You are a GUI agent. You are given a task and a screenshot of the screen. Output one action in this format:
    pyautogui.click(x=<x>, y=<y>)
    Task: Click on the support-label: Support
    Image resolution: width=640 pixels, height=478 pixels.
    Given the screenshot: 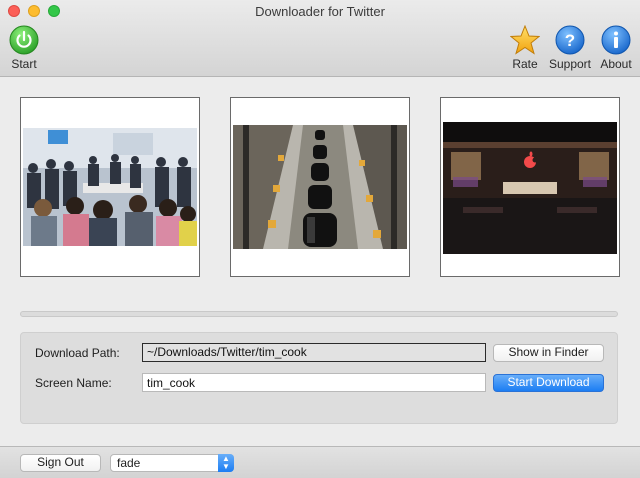 What is the action you would take?
    pyautogui.click(x=570, y=64)
    